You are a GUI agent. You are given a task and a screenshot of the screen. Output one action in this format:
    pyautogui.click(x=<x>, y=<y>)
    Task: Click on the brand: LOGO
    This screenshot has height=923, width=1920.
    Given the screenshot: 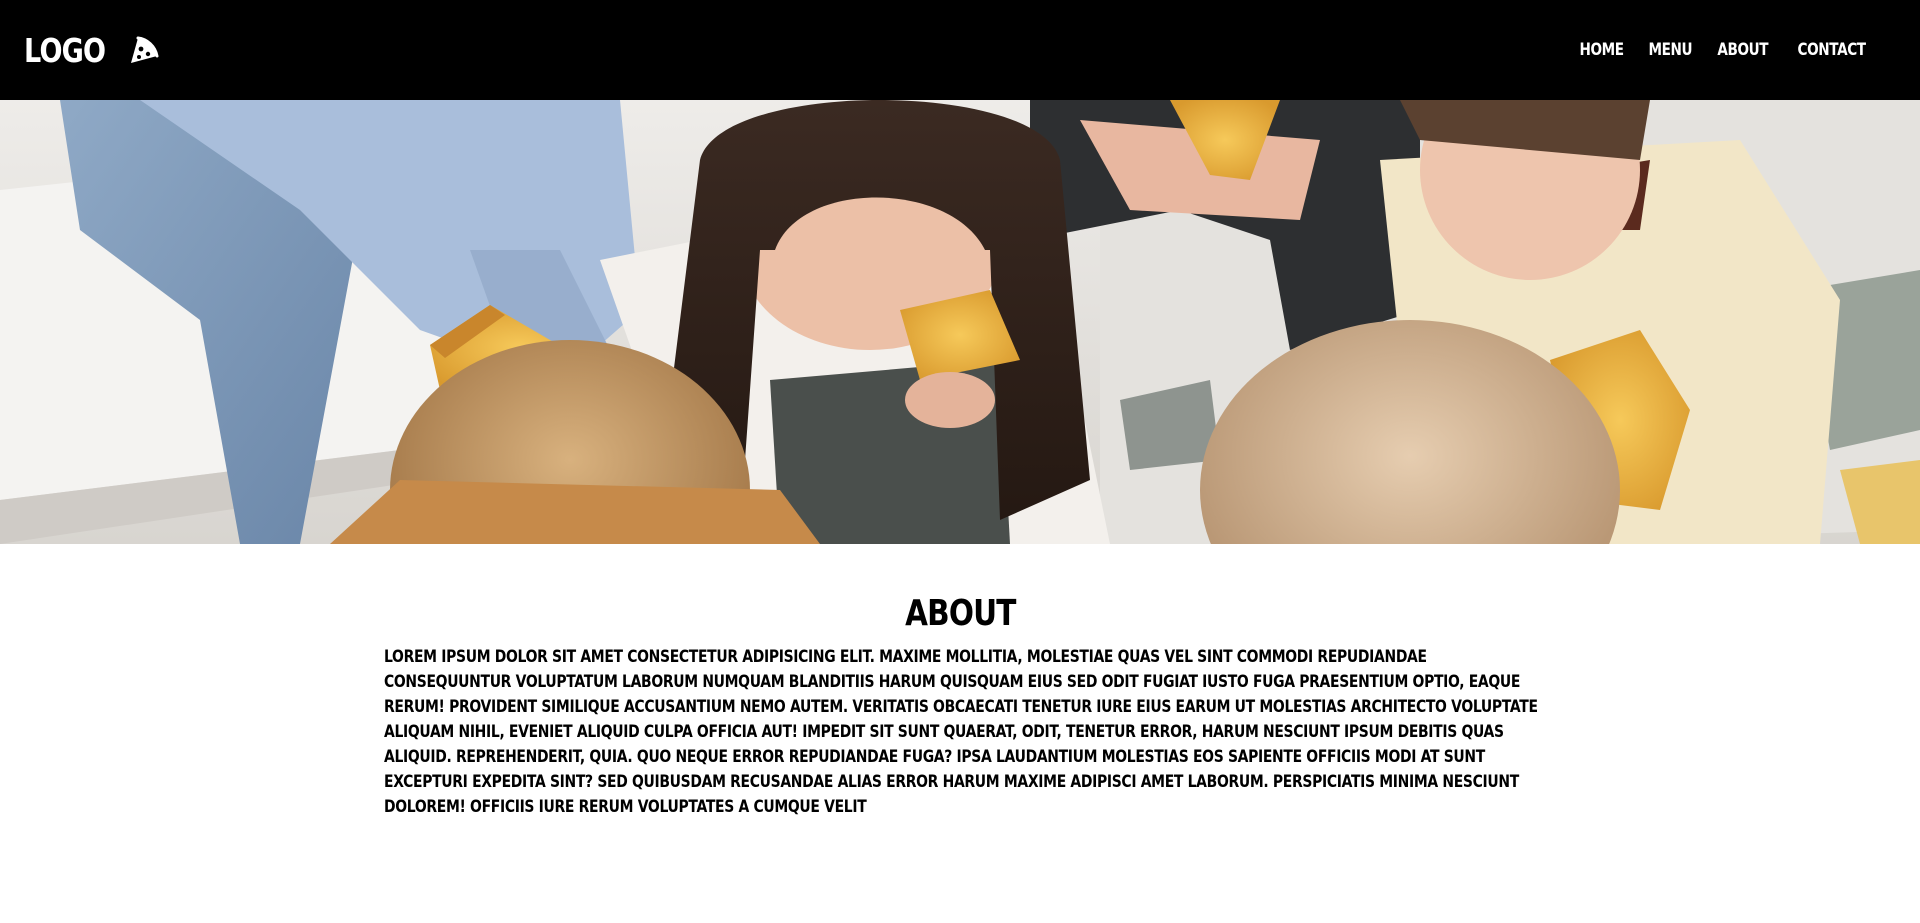 What is the action you would take?
    pyautogui.click(x=92, y=50)
    